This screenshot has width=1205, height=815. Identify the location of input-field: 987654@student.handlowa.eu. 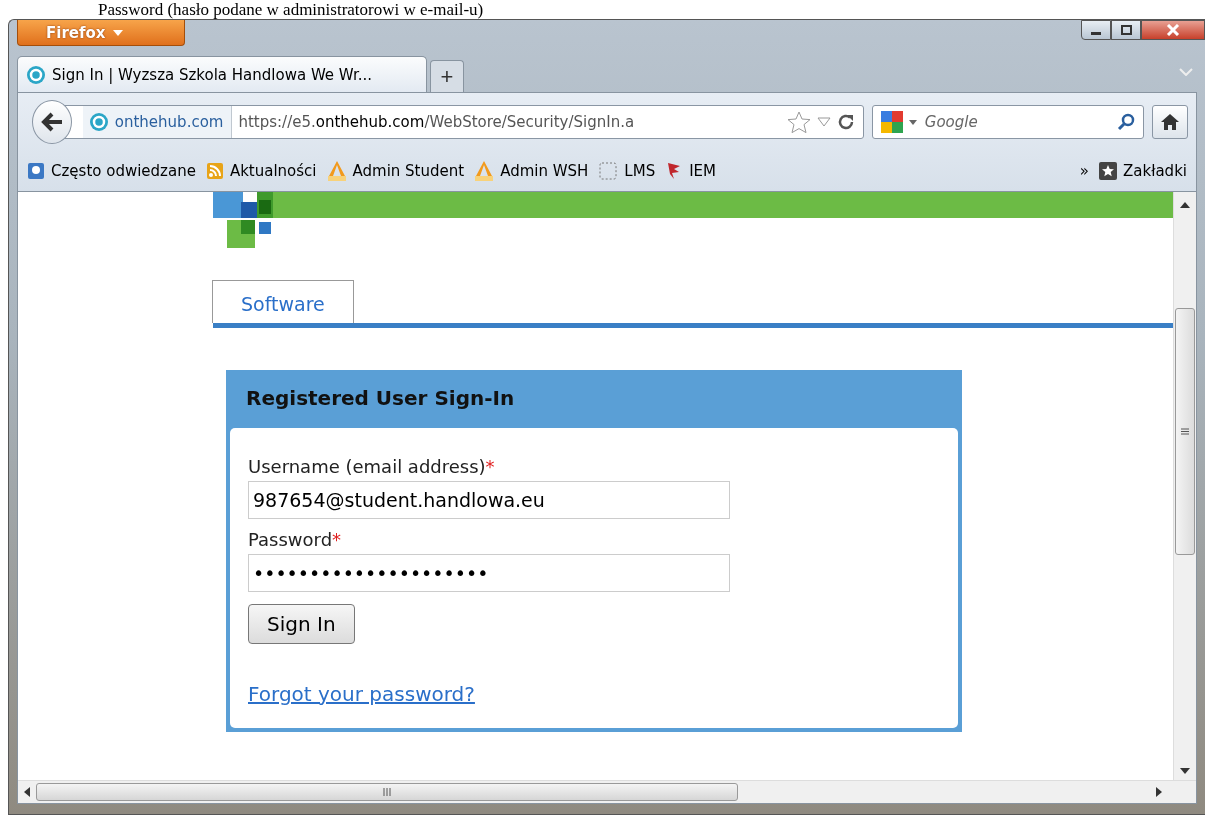
(489, 500).